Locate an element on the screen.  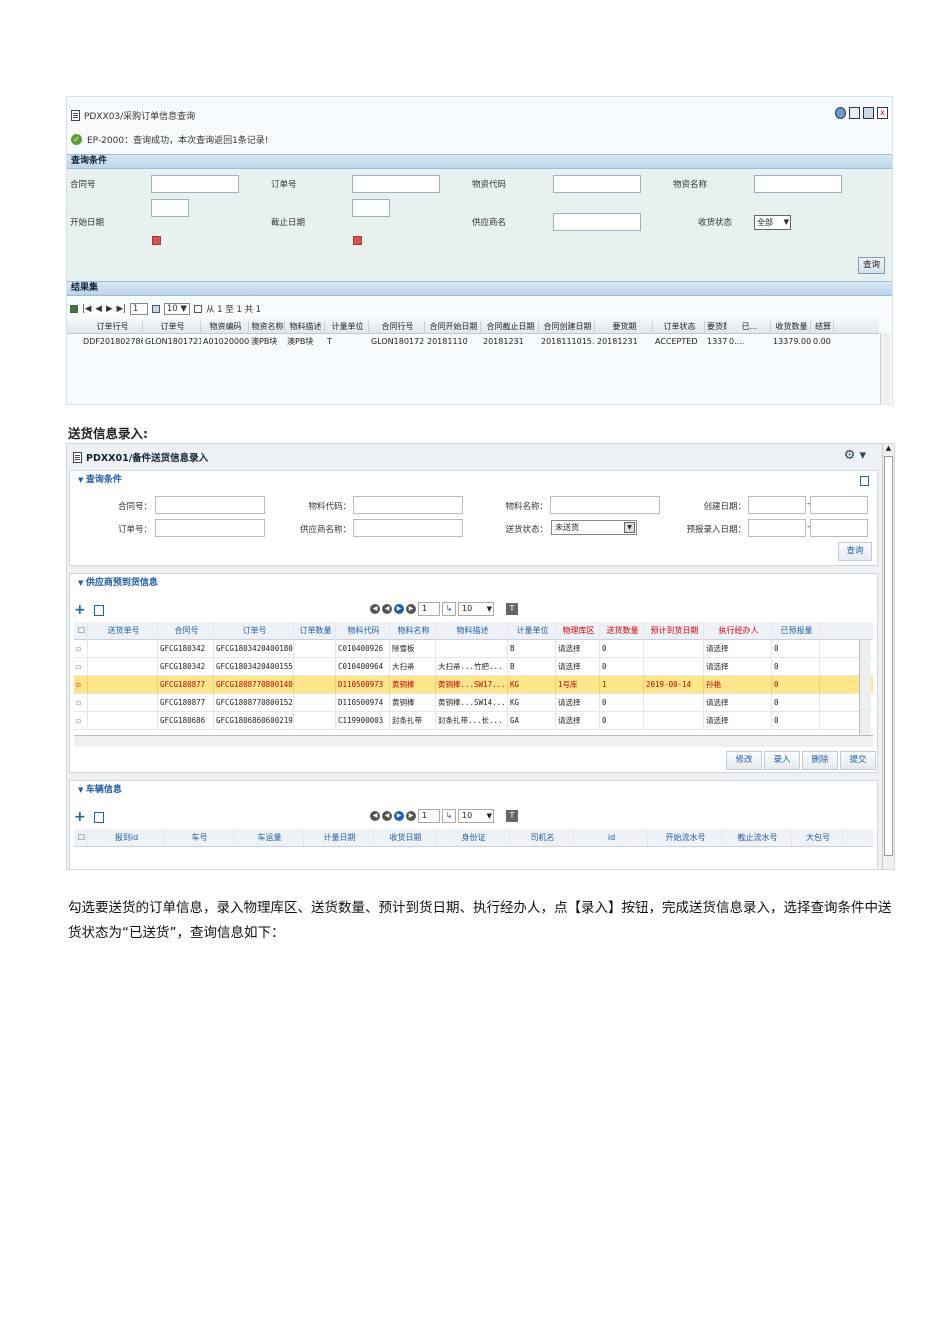
help-icon is located at coordinates (840, 113).